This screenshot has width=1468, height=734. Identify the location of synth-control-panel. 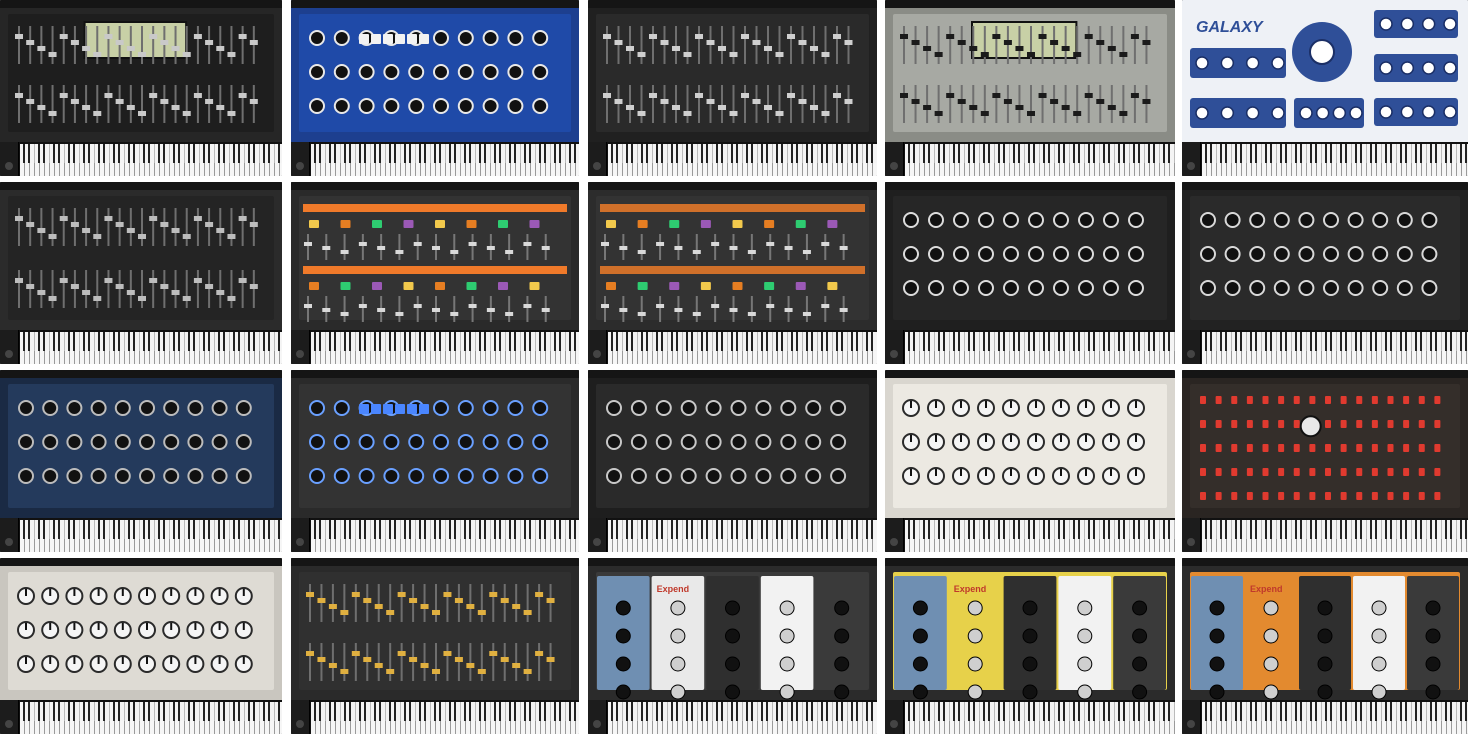
(1325, 256).